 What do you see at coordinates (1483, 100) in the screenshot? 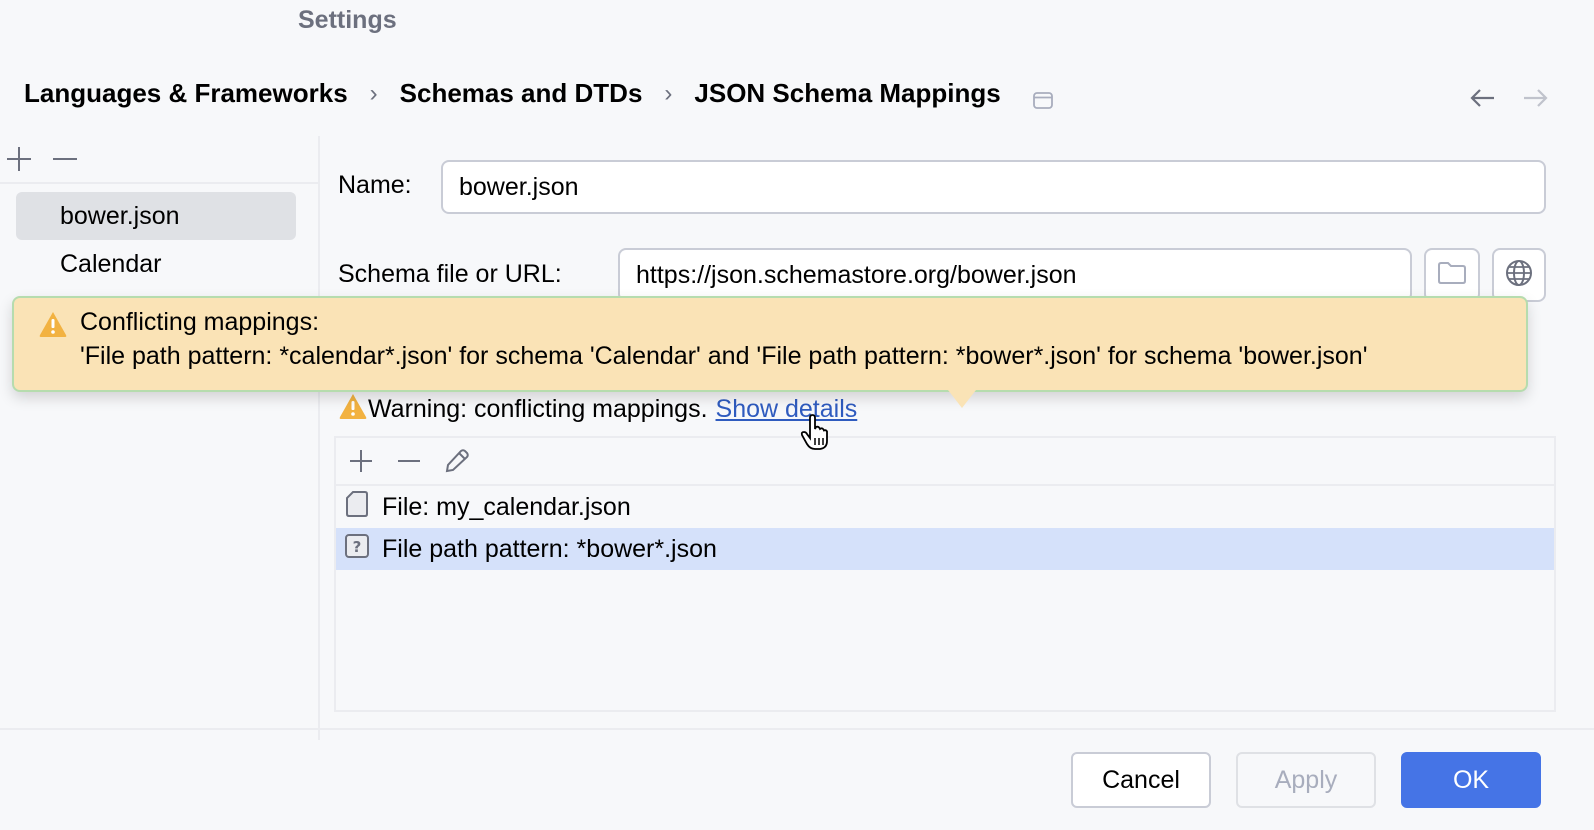
I see `arrow-left-icon` at bounding box center [1483, 100].